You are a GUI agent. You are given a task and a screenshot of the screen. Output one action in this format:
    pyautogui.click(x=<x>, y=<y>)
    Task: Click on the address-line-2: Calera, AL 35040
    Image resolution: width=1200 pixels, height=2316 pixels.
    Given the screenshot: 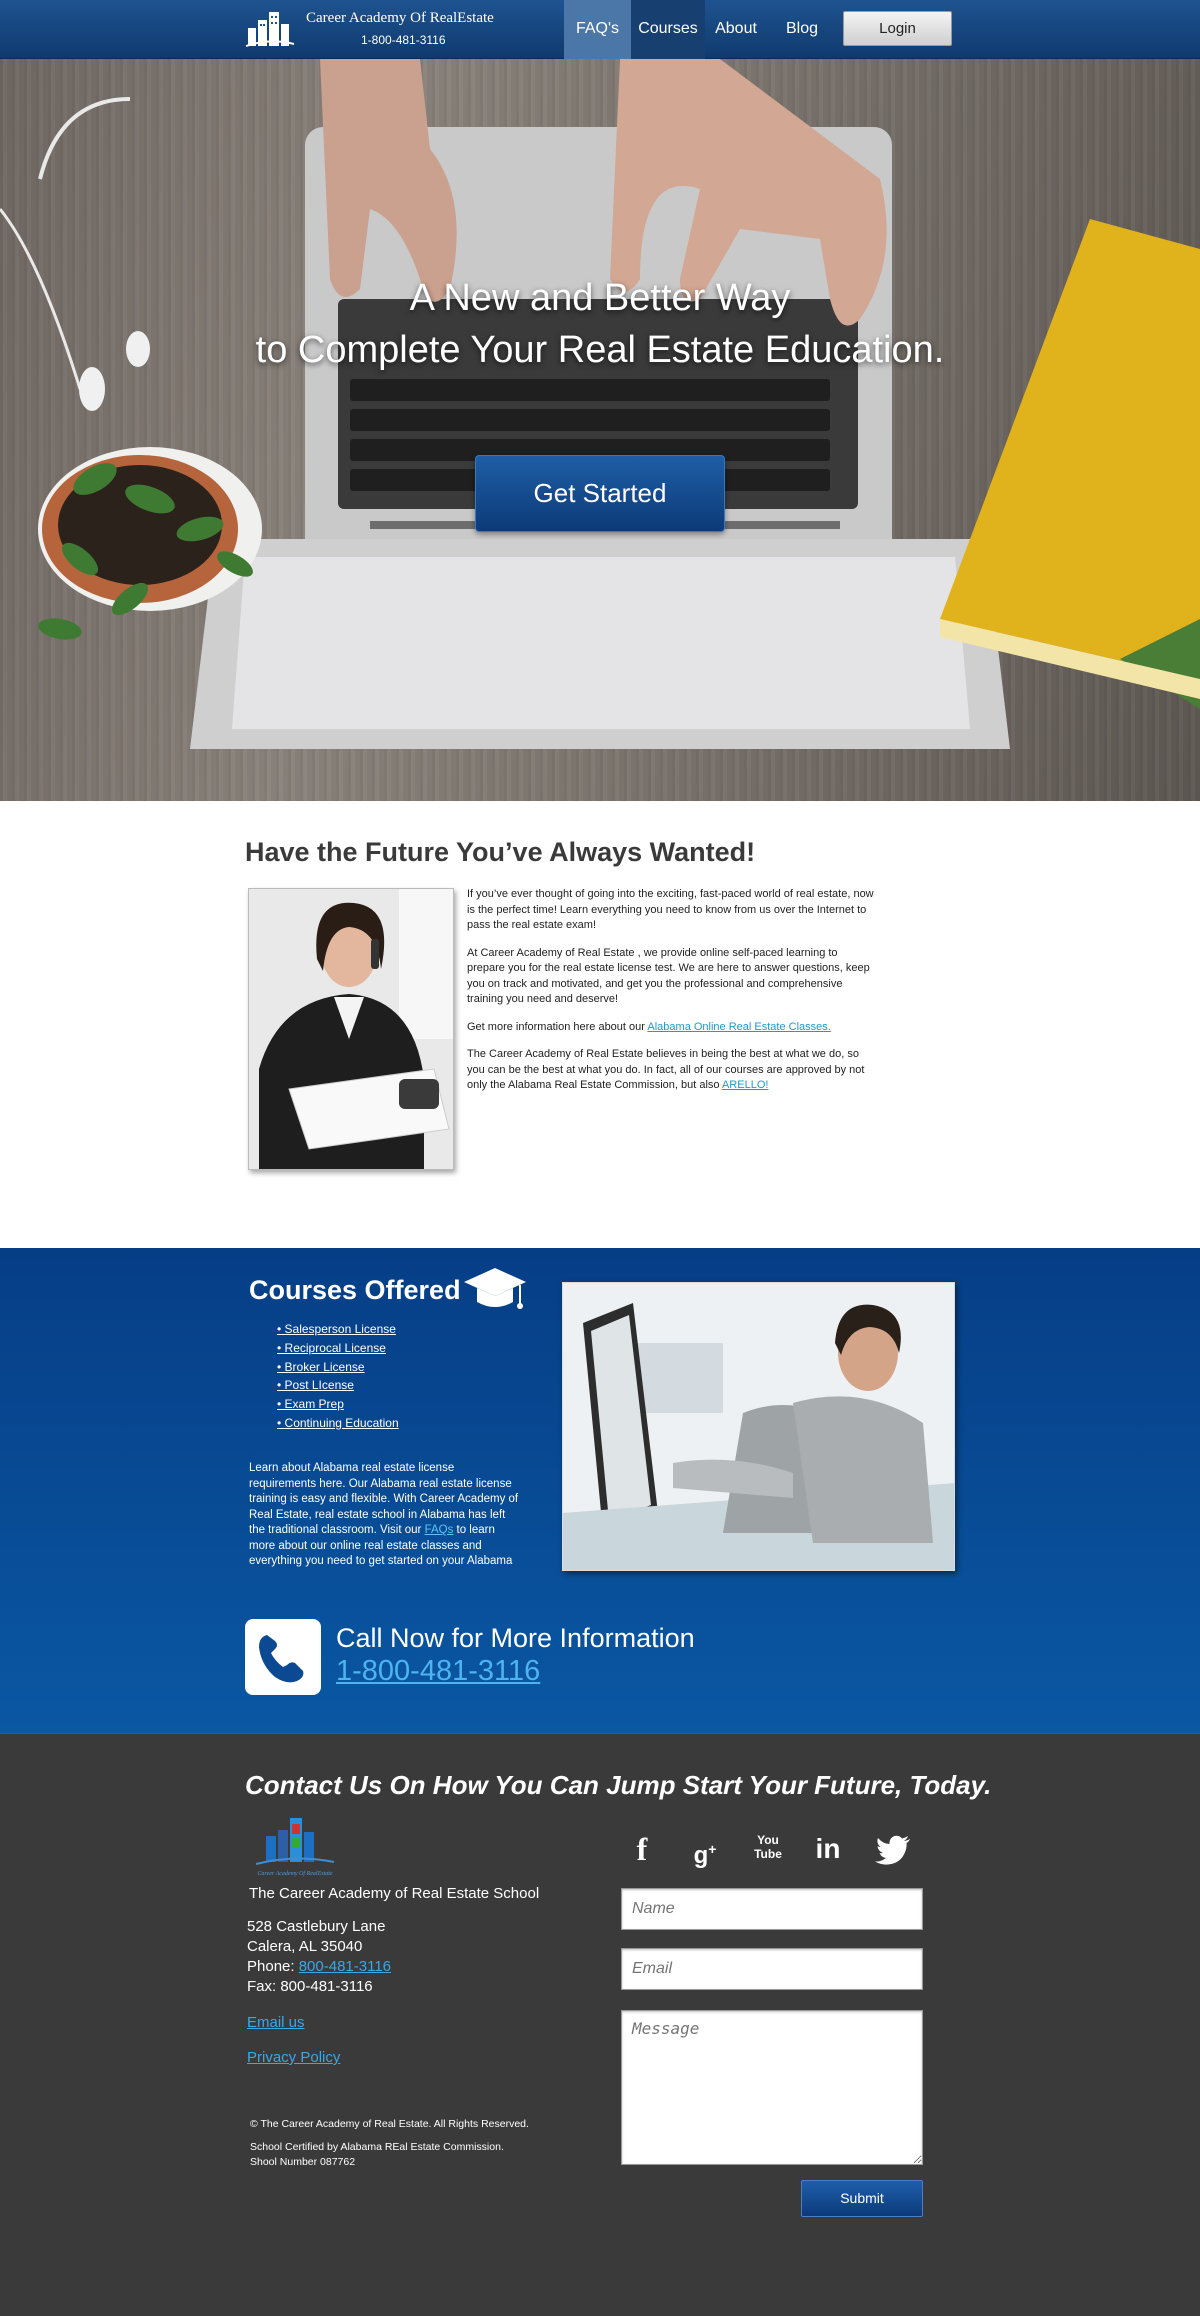 What is the action you would take?
    pyautogui.click(x=305, y=1946)
    